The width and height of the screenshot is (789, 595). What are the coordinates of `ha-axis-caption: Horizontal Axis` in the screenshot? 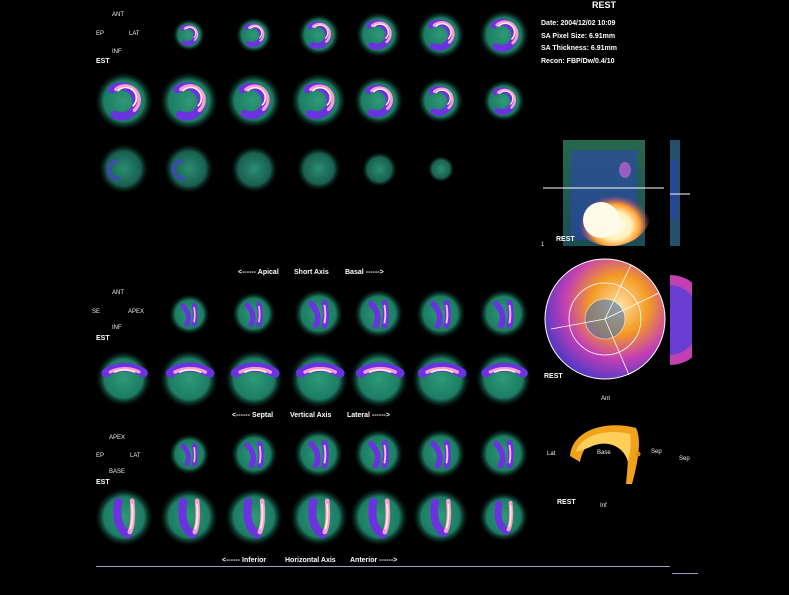 It's located at (310, 560).